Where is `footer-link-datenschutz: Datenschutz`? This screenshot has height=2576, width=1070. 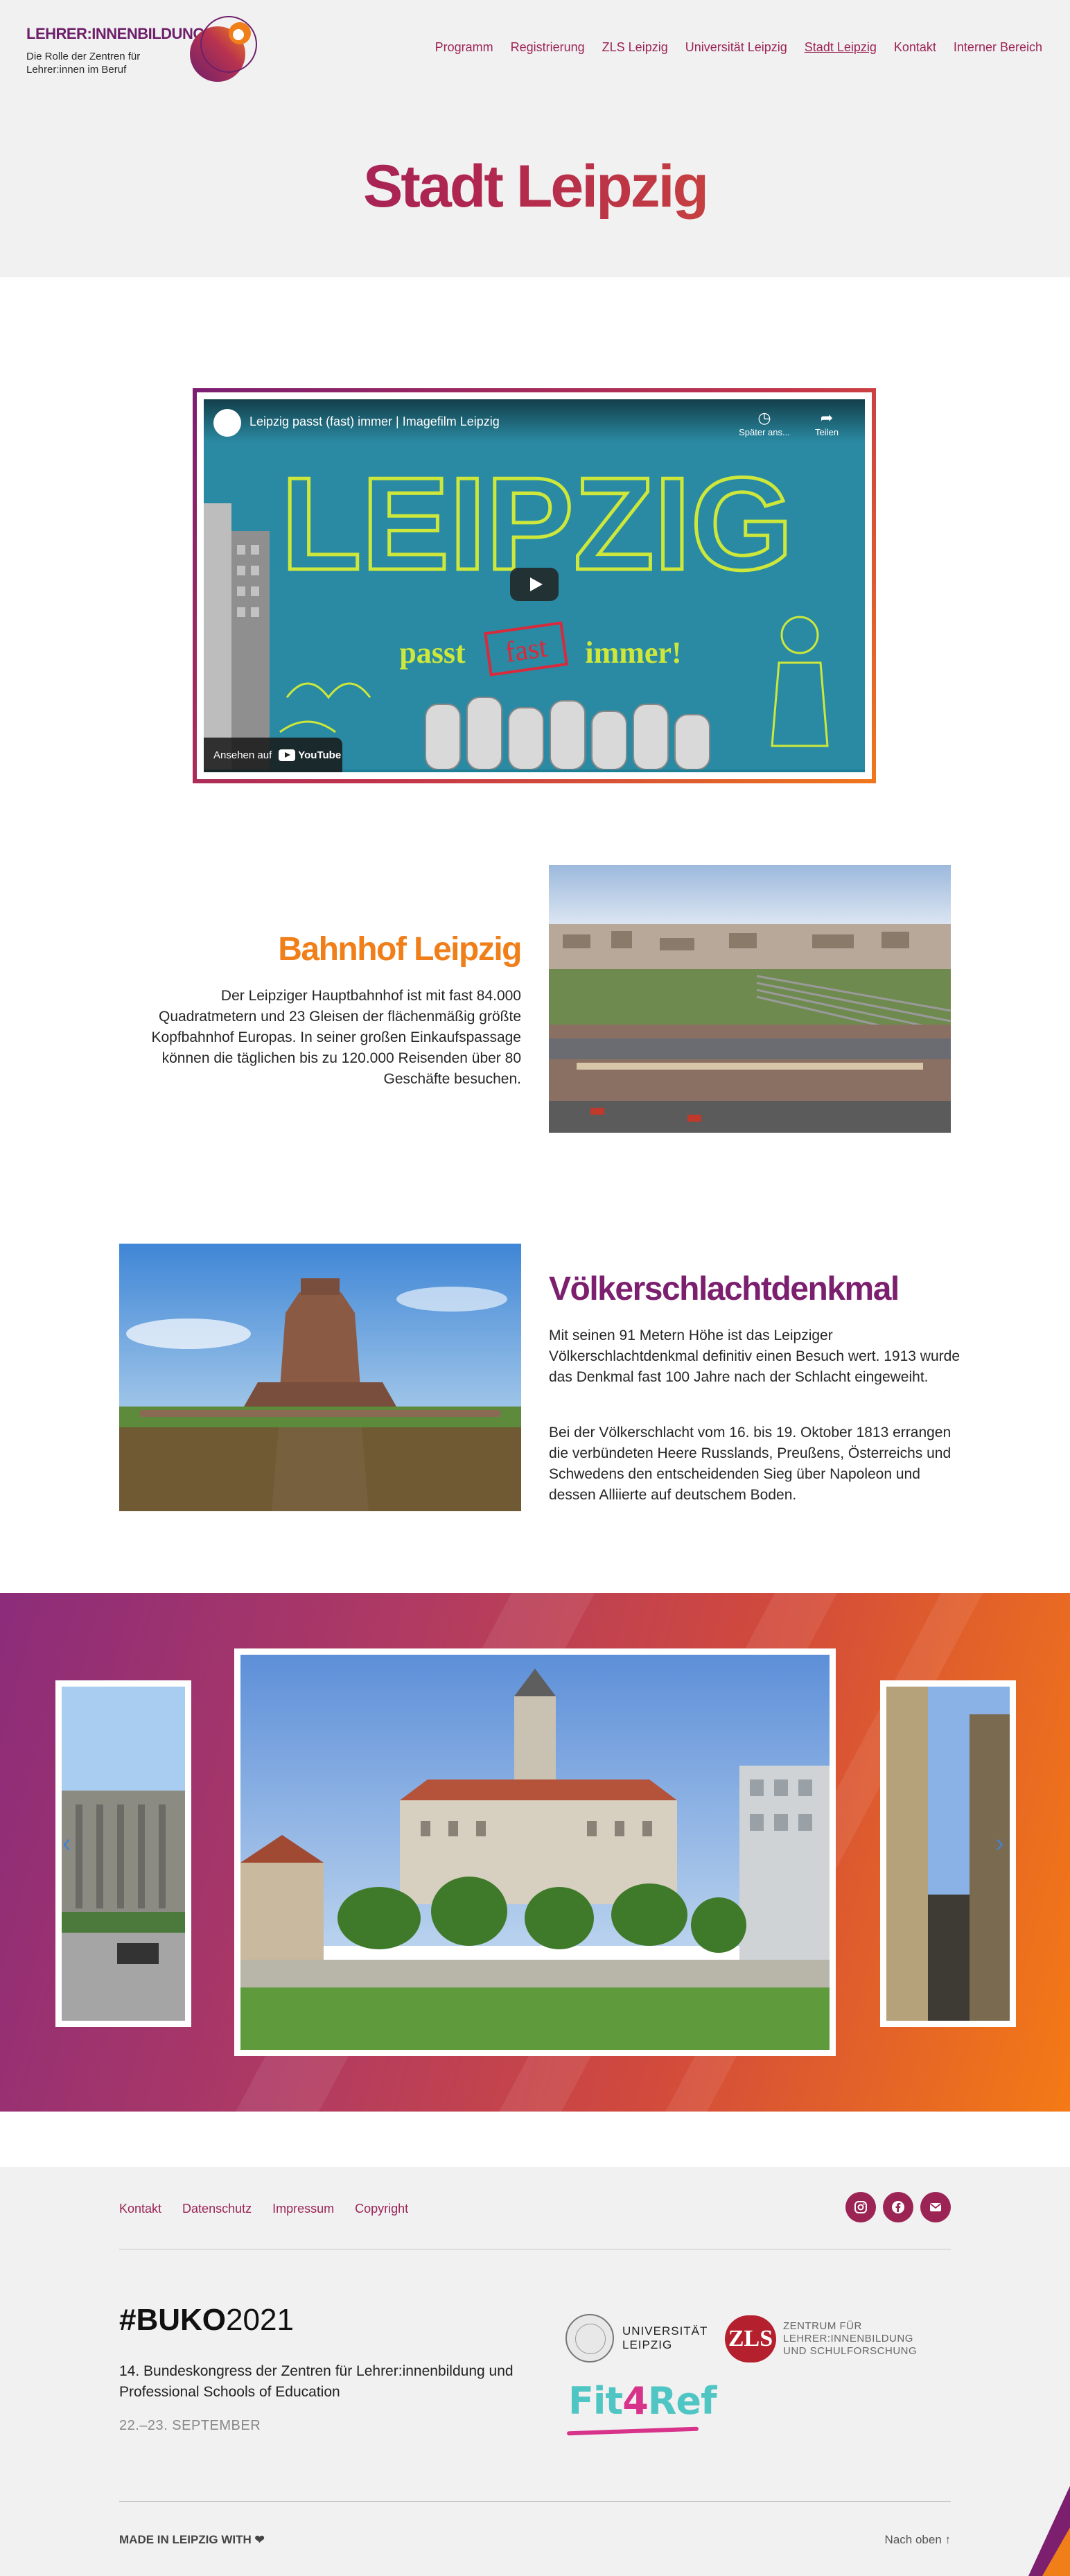 footer-link-datenschutz: Datenschutz is located at coordinates (217, 2209).